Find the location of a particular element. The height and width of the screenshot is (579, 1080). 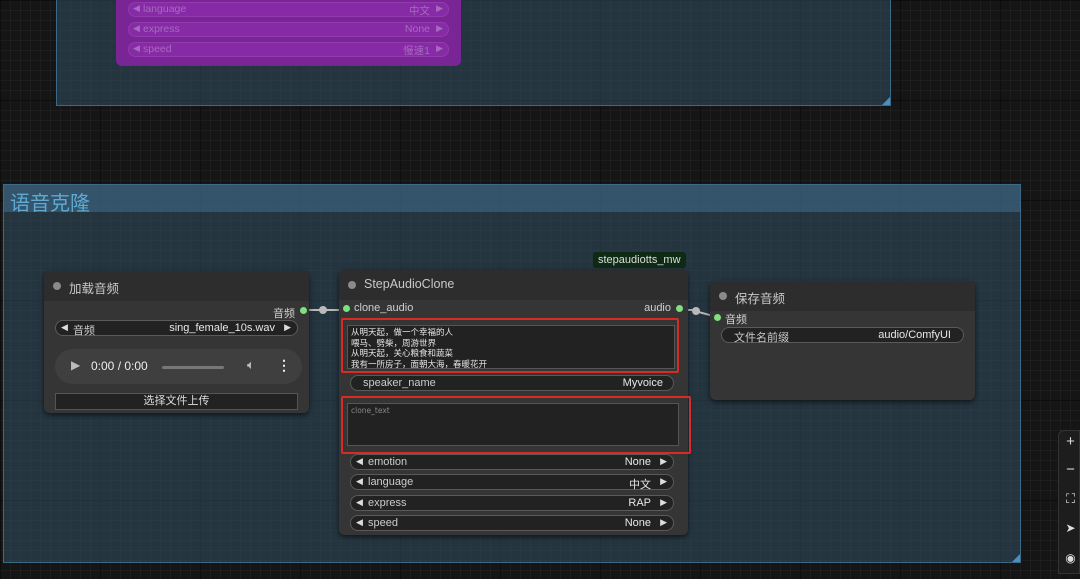

output-slot-label: audio is located at coordinates (657, 308).